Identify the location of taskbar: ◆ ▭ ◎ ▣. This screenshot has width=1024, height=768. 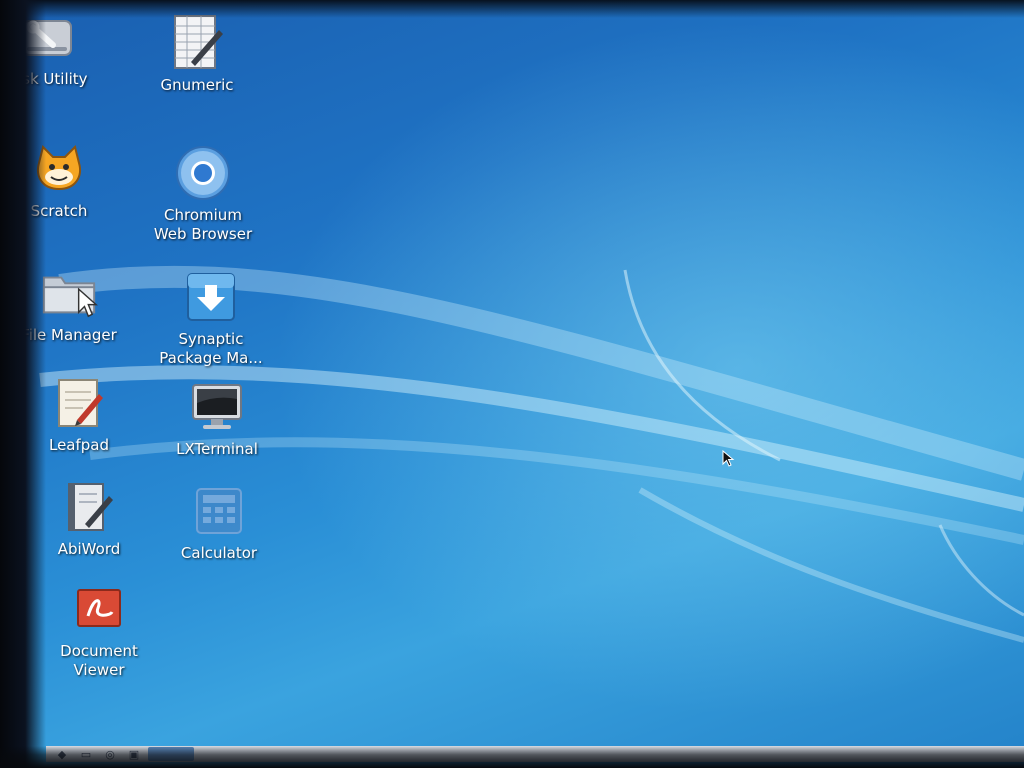
(535, 754).